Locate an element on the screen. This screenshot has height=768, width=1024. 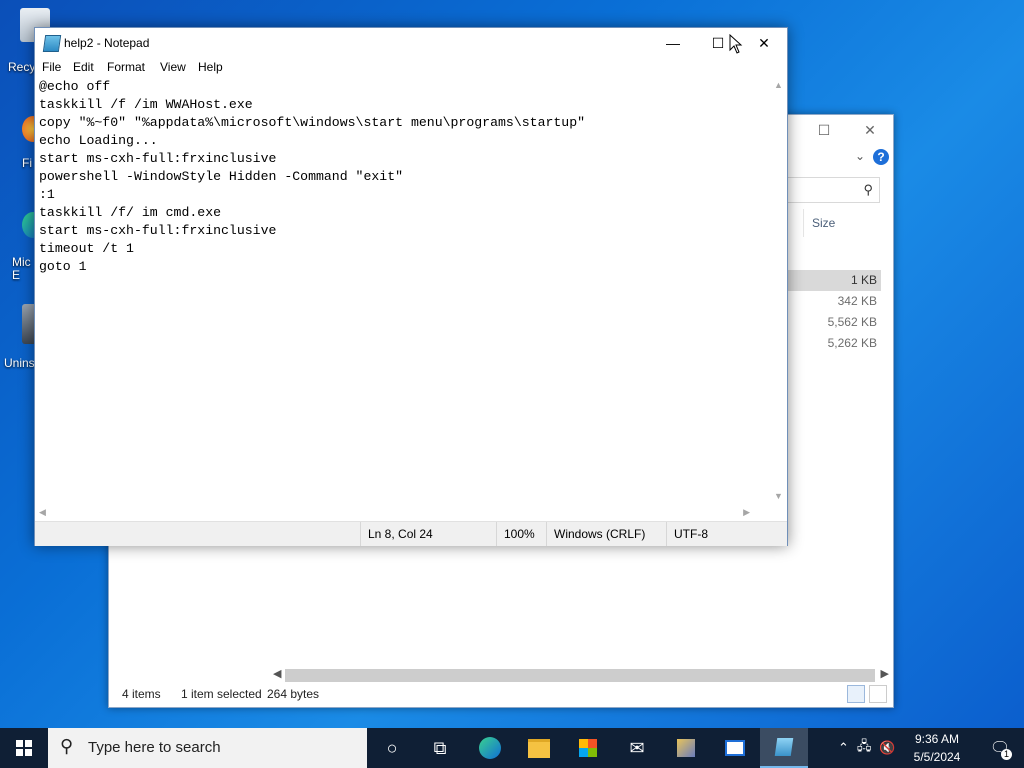
windows-logo-icon is located at coordinates (24, 748).